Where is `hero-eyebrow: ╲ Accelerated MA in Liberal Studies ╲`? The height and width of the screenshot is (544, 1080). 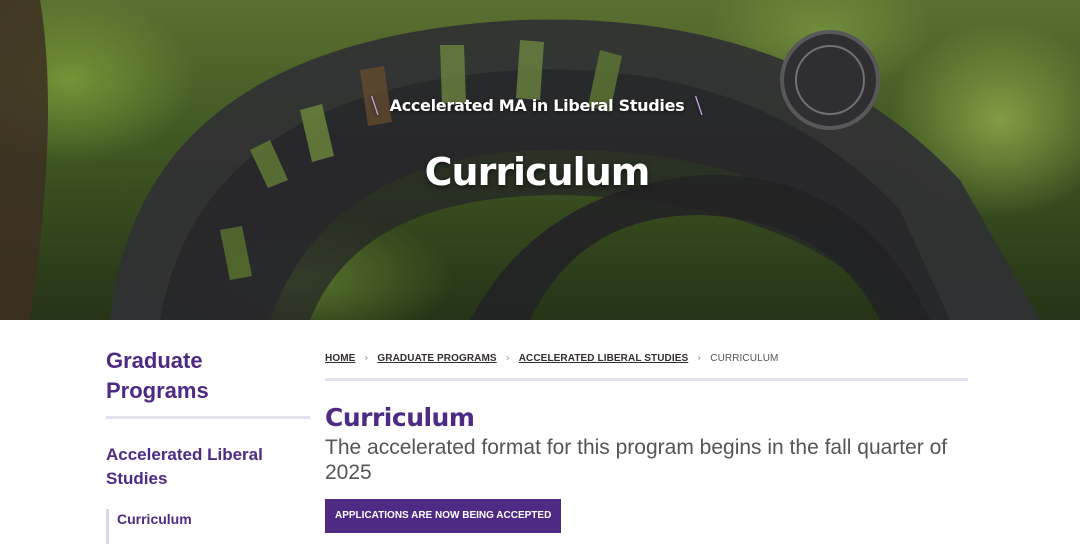 hero-eyebrow: ╲ Accelerated MA in Liberal Studies ╲ is located at coordinates (537, 105).